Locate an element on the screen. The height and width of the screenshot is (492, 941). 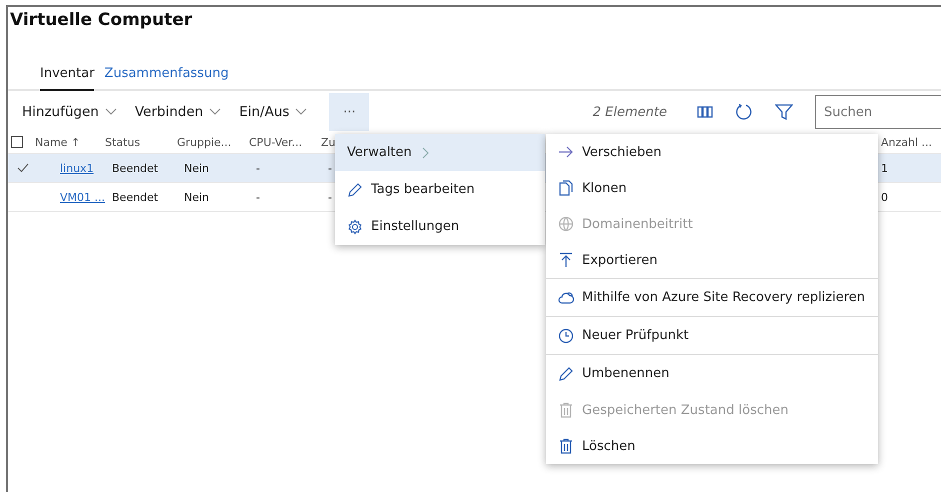
menu-item: Verschieben is located at coordinates (712, 152).